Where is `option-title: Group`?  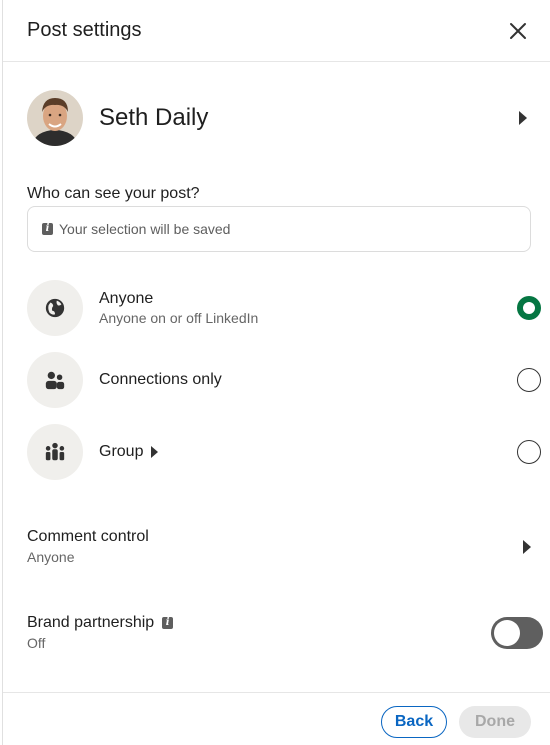 option-title: Group is located at coordinates (121, 451).